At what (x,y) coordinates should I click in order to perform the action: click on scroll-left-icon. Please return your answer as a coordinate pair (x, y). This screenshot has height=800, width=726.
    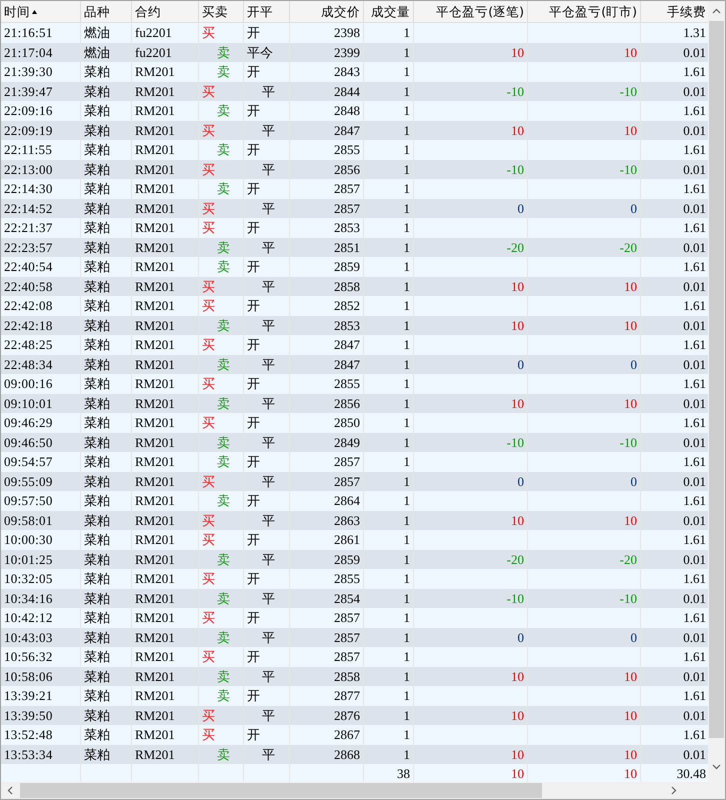
    Looking at the image, I should click on (10, 790).